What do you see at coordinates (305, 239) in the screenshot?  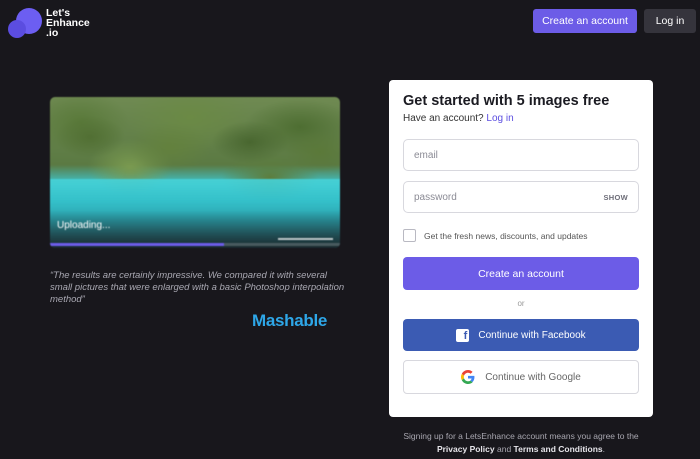 I see `upload-indicator` at bounding box center [305, 239].